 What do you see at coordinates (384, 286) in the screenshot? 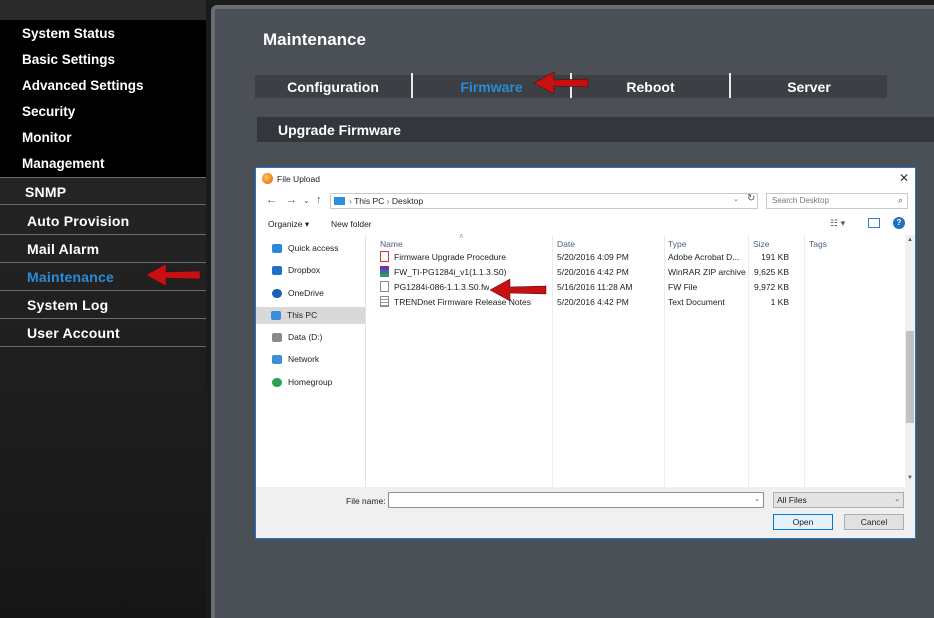
I see `file-icon` at bounding box center [384, 286].